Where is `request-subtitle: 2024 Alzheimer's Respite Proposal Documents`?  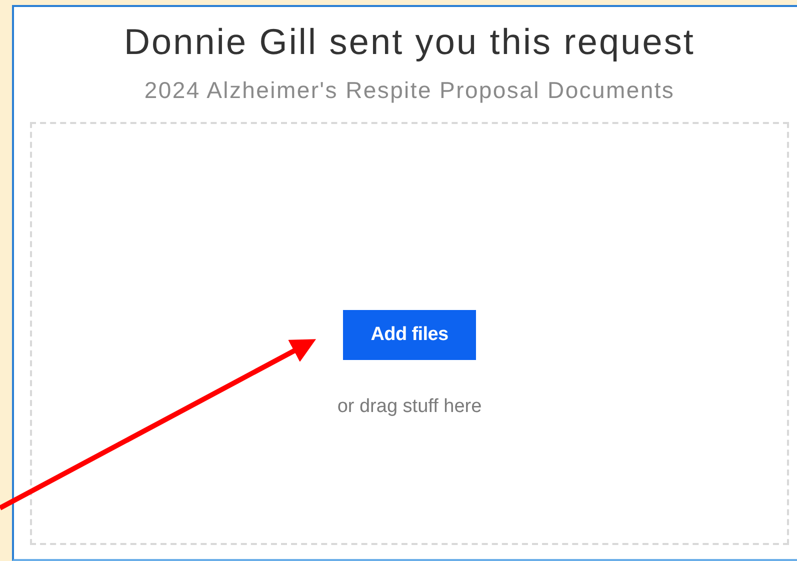 request-subtitle: 2024 Alzheimer's Respite Proposal Documents is located at coordinates (409, 90).